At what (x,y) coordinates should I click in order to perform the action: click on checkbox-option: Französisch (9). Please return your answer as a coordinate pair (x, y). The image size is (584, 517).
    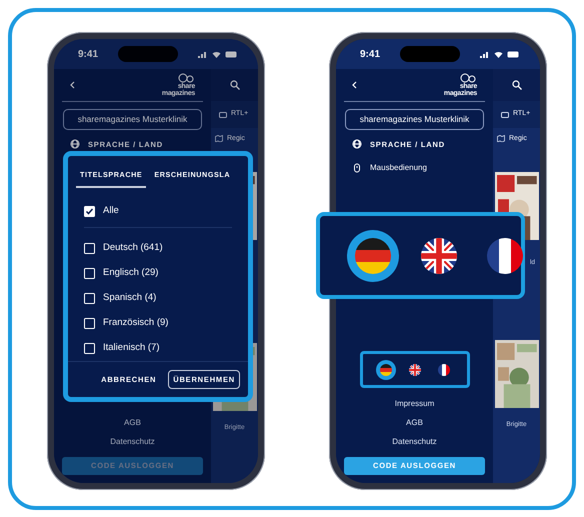
    Looking at the image, I should click on (158, 323).